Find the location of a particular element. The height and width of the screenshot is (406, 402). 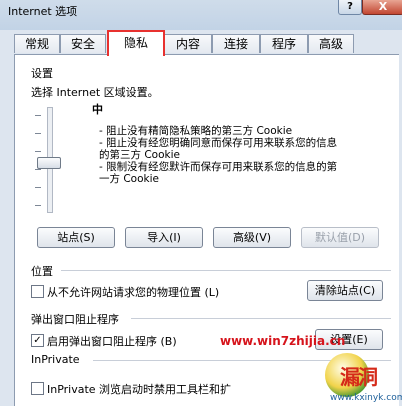

tab-connections: 连接 is located at coordinates (236, 43).